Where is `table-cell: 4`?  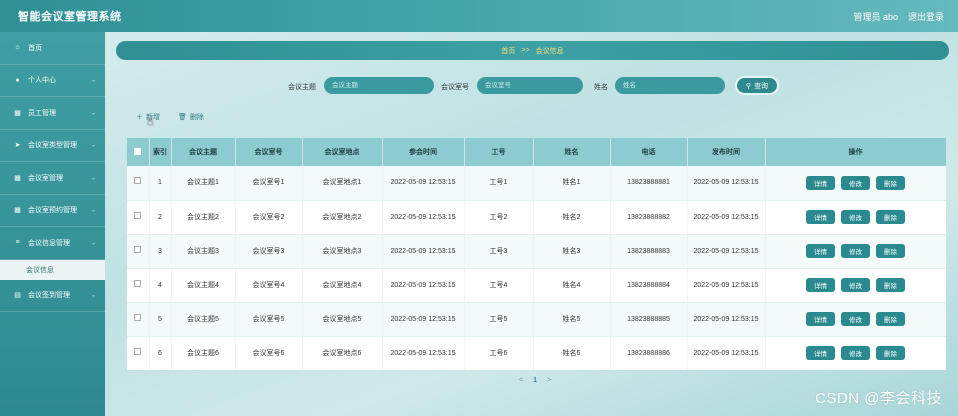
table-cell: 4 is located at coordinates (160, 285).